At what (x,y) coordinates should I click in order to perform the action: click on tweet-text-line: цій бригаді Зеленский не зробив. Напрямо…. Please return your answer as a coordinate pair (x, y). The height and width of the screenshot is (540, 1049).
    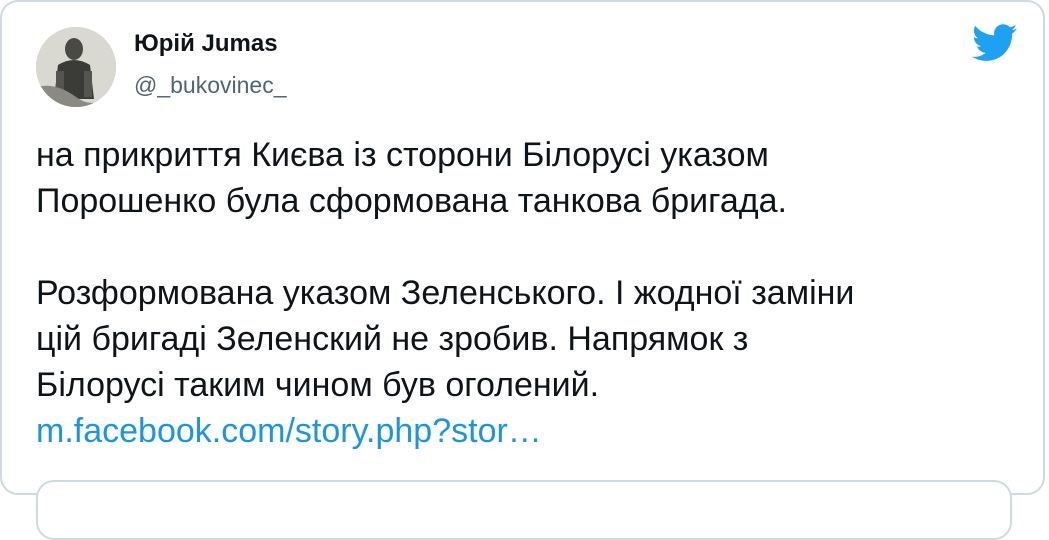
    Looking at the image, I should click on (392, 339).